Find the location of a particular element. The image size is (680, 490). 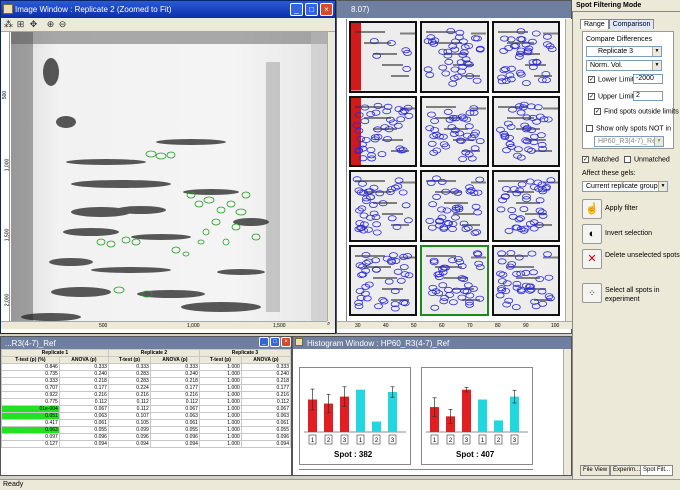

table-row: 0.735 0.240 0.283 0.240 1.000 0.240 is located at coordinates (146, 374).